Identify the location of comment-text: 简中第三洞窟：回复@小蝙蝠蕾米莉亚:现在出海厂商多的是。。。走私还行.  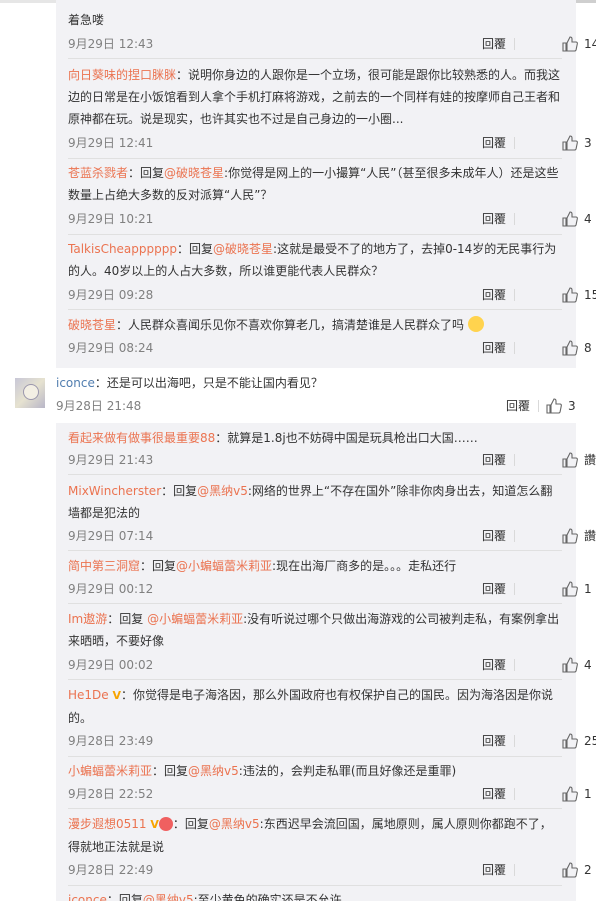
(315, 566).